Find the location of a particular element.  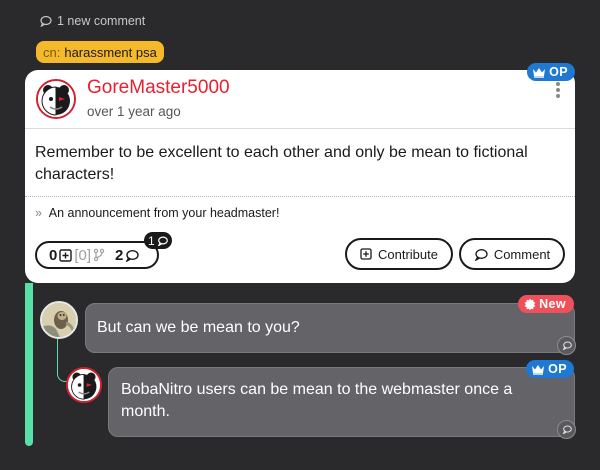

starburst-icon is located at coordinates (530, 304).